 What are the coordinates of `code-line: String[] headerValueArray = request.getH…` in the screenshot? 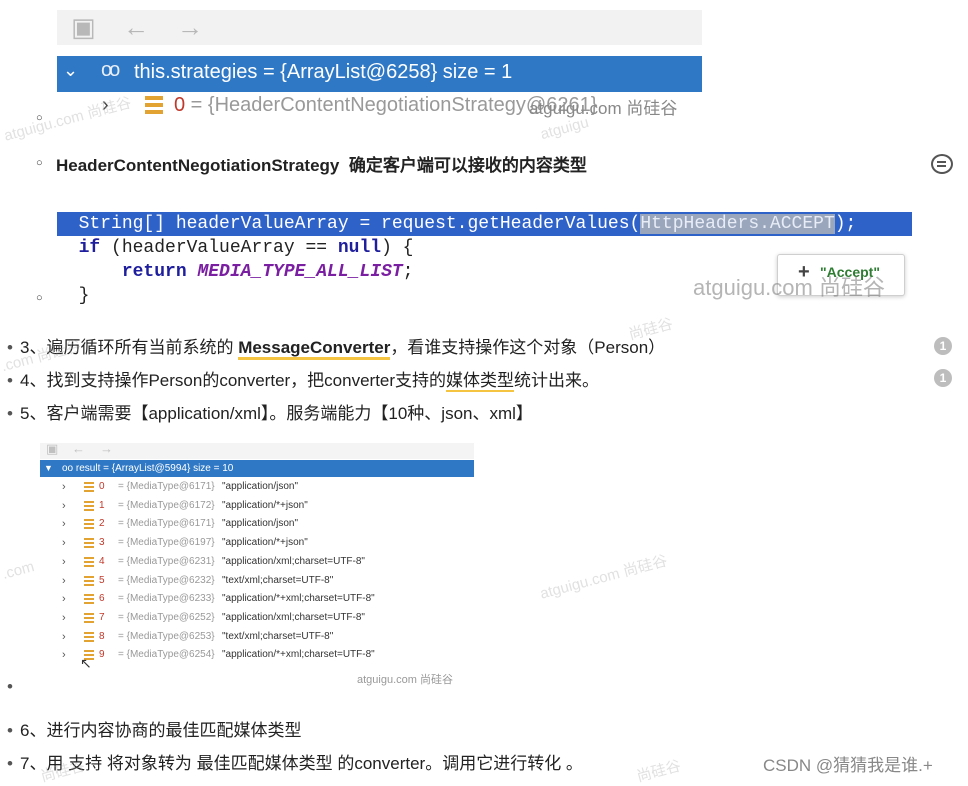 It's located at (484, 224).